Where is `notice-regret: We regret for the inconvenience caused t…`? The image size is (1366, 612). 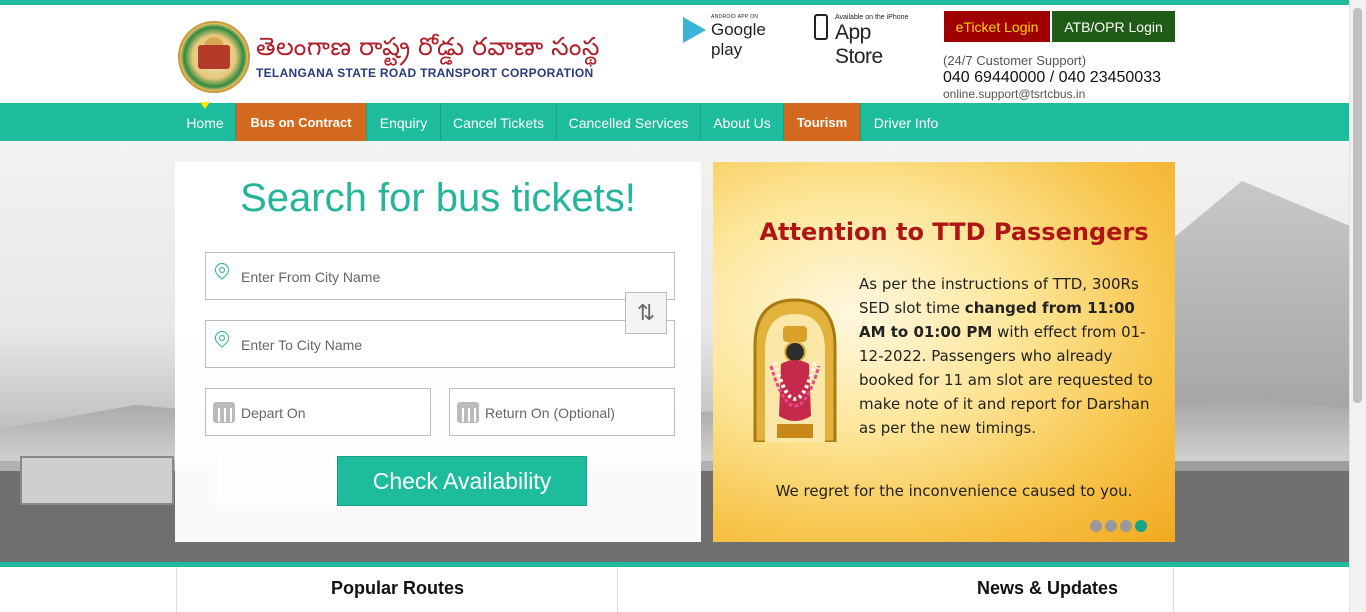 notice-regret: We regret for the inconvenience caused t… is located at coordinates (954, 491).